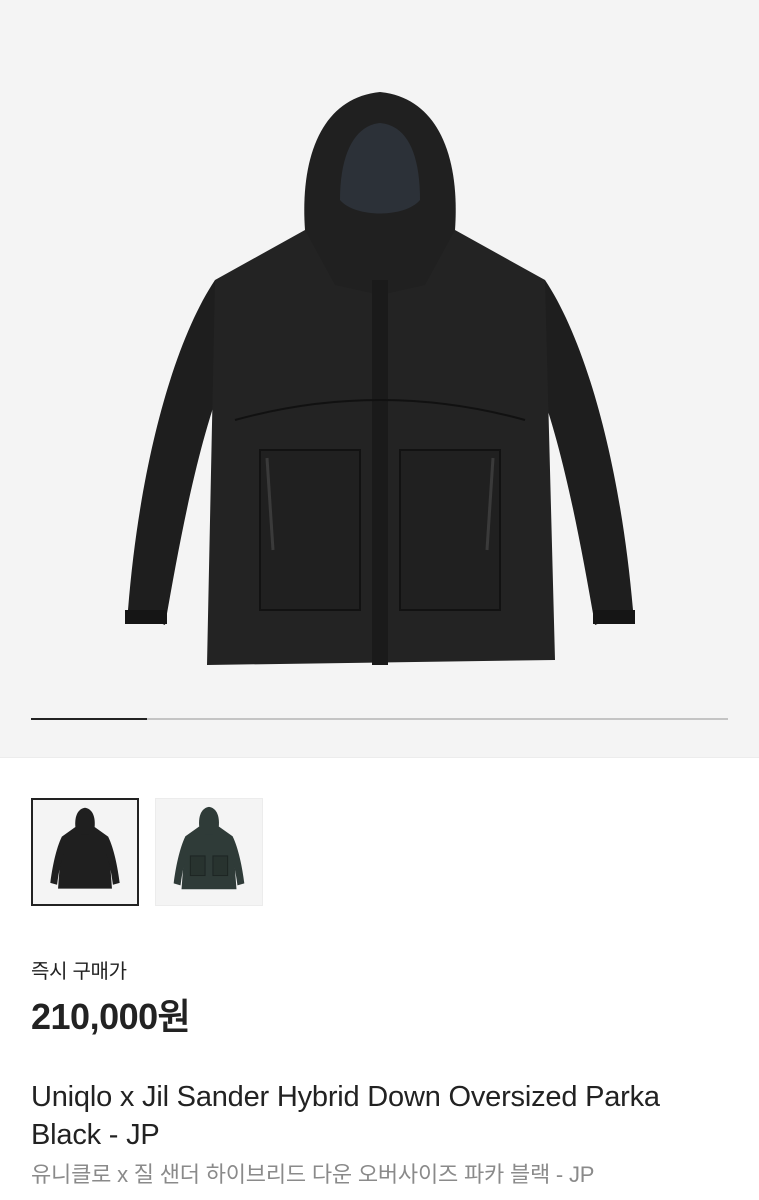  Describe the element at coordinates (89, 719) in the screenshot. I see `gallery-progress-fill` at that location.